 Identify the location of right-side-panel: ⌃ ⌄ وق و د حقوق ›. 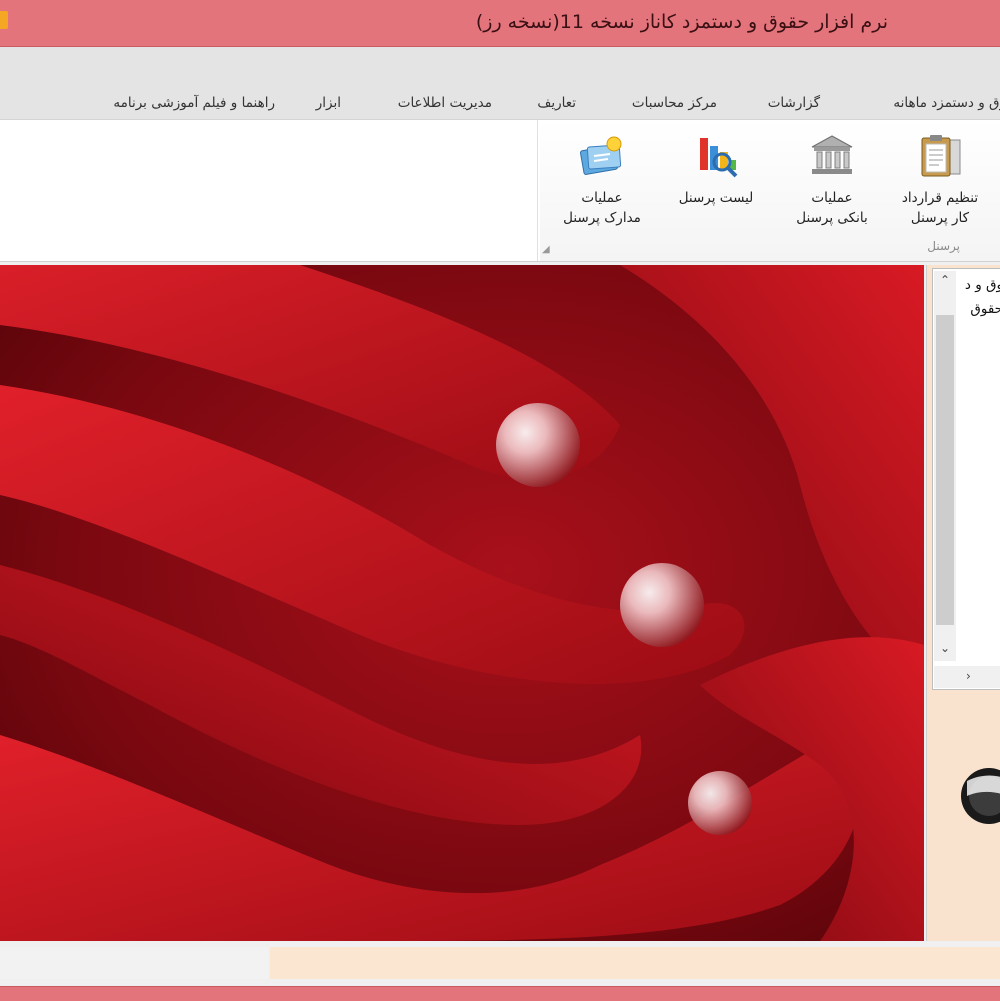
(963, 603).